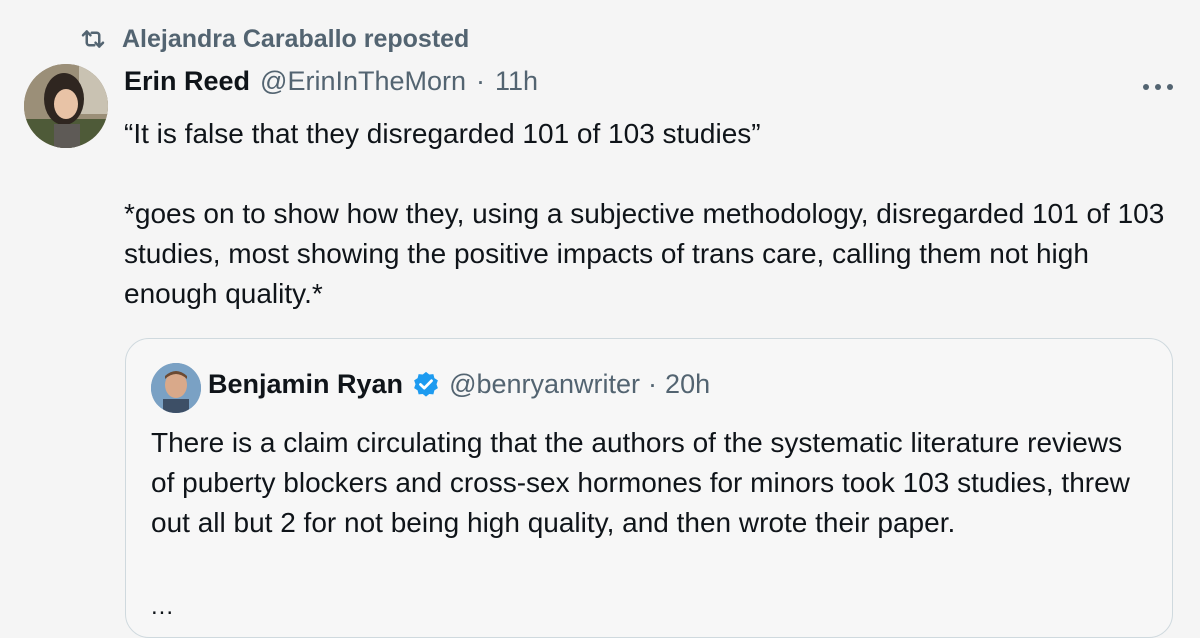  I want to click on author-name: Erin Reed, so click(187, 81).